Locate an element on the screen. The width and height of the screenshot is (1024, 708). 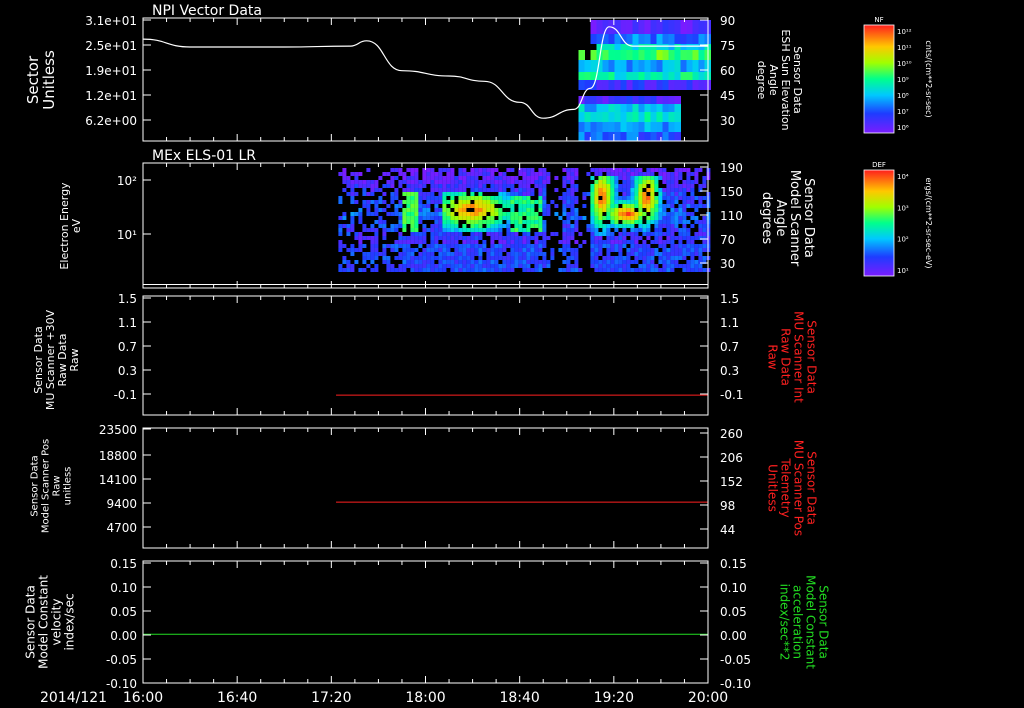
right-axis-label: Raw is located at coordinates (773, 356).